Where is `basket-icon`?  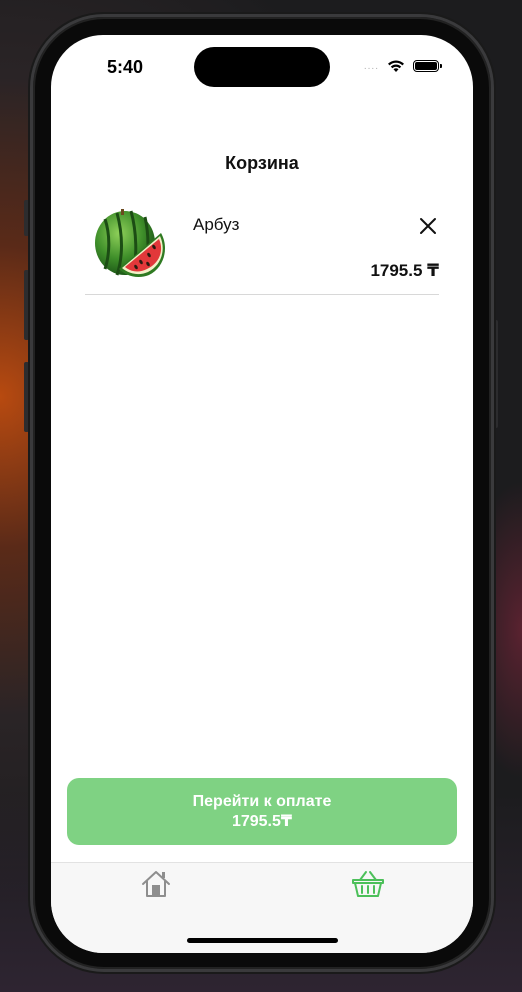 basket-icon is located at coordinates (368, 884).